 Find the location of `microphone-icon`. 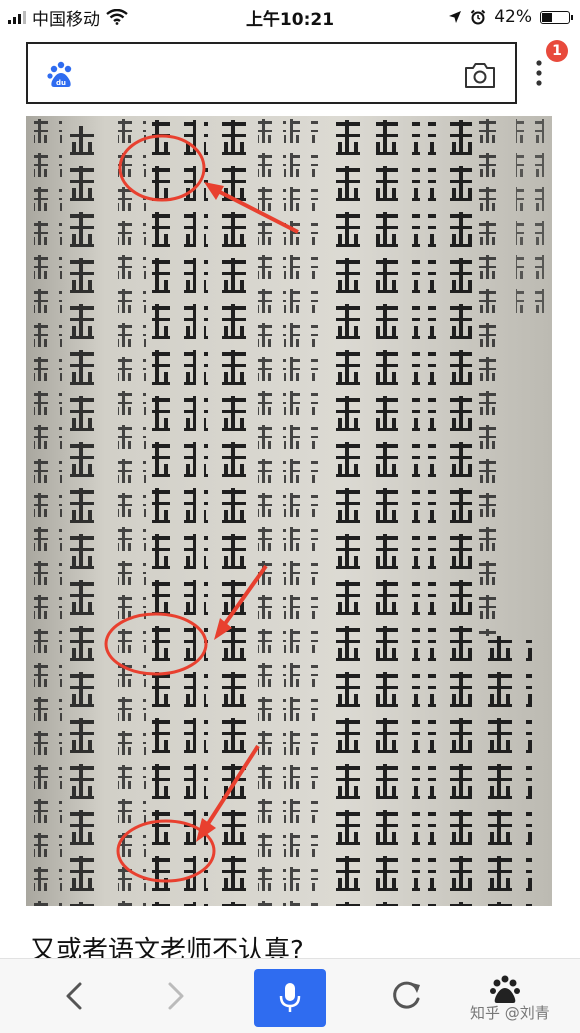

microphone-icon is located at coordinates (290, 997).